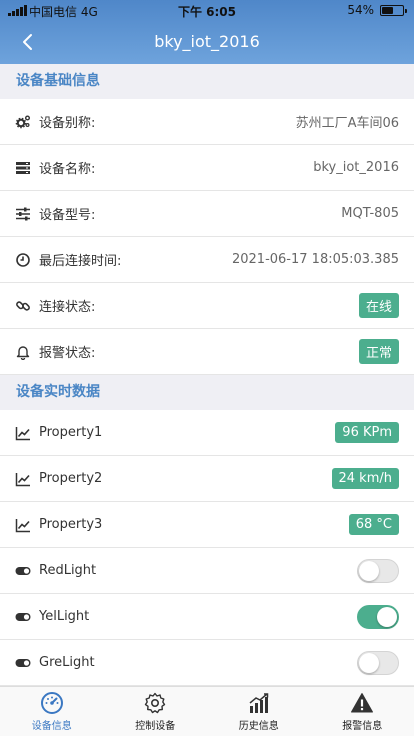 Image resolution: width=414 pixels, height=736 pixels. I want to click on tab-label: 历史信息, so click(258, 726).